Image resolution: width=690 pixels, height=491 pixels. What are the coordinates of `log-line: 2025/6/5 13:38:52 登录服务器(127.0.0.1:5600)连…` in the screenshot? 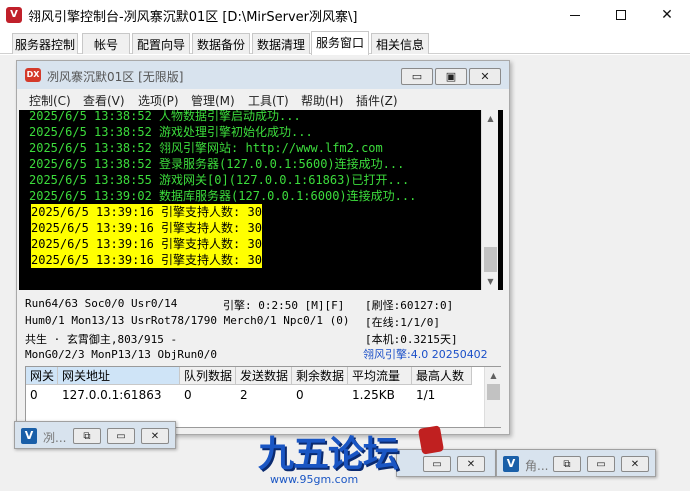 It's located at (217, 164).